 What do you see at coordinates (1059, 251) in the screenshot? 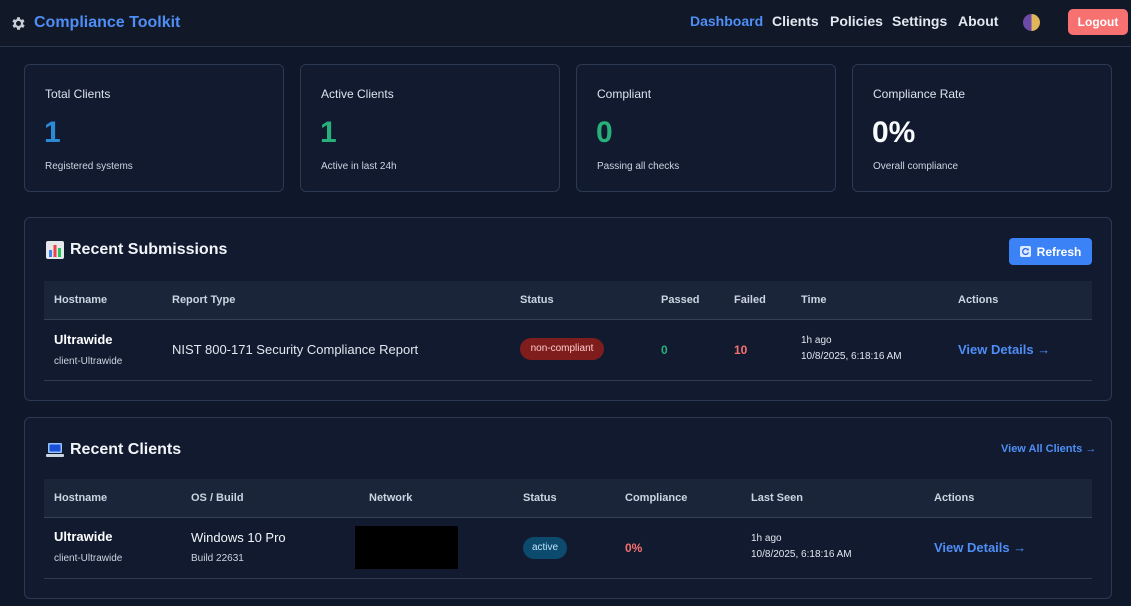
I see `refresh-label: Refresh` at bounding box center [1059, 251].